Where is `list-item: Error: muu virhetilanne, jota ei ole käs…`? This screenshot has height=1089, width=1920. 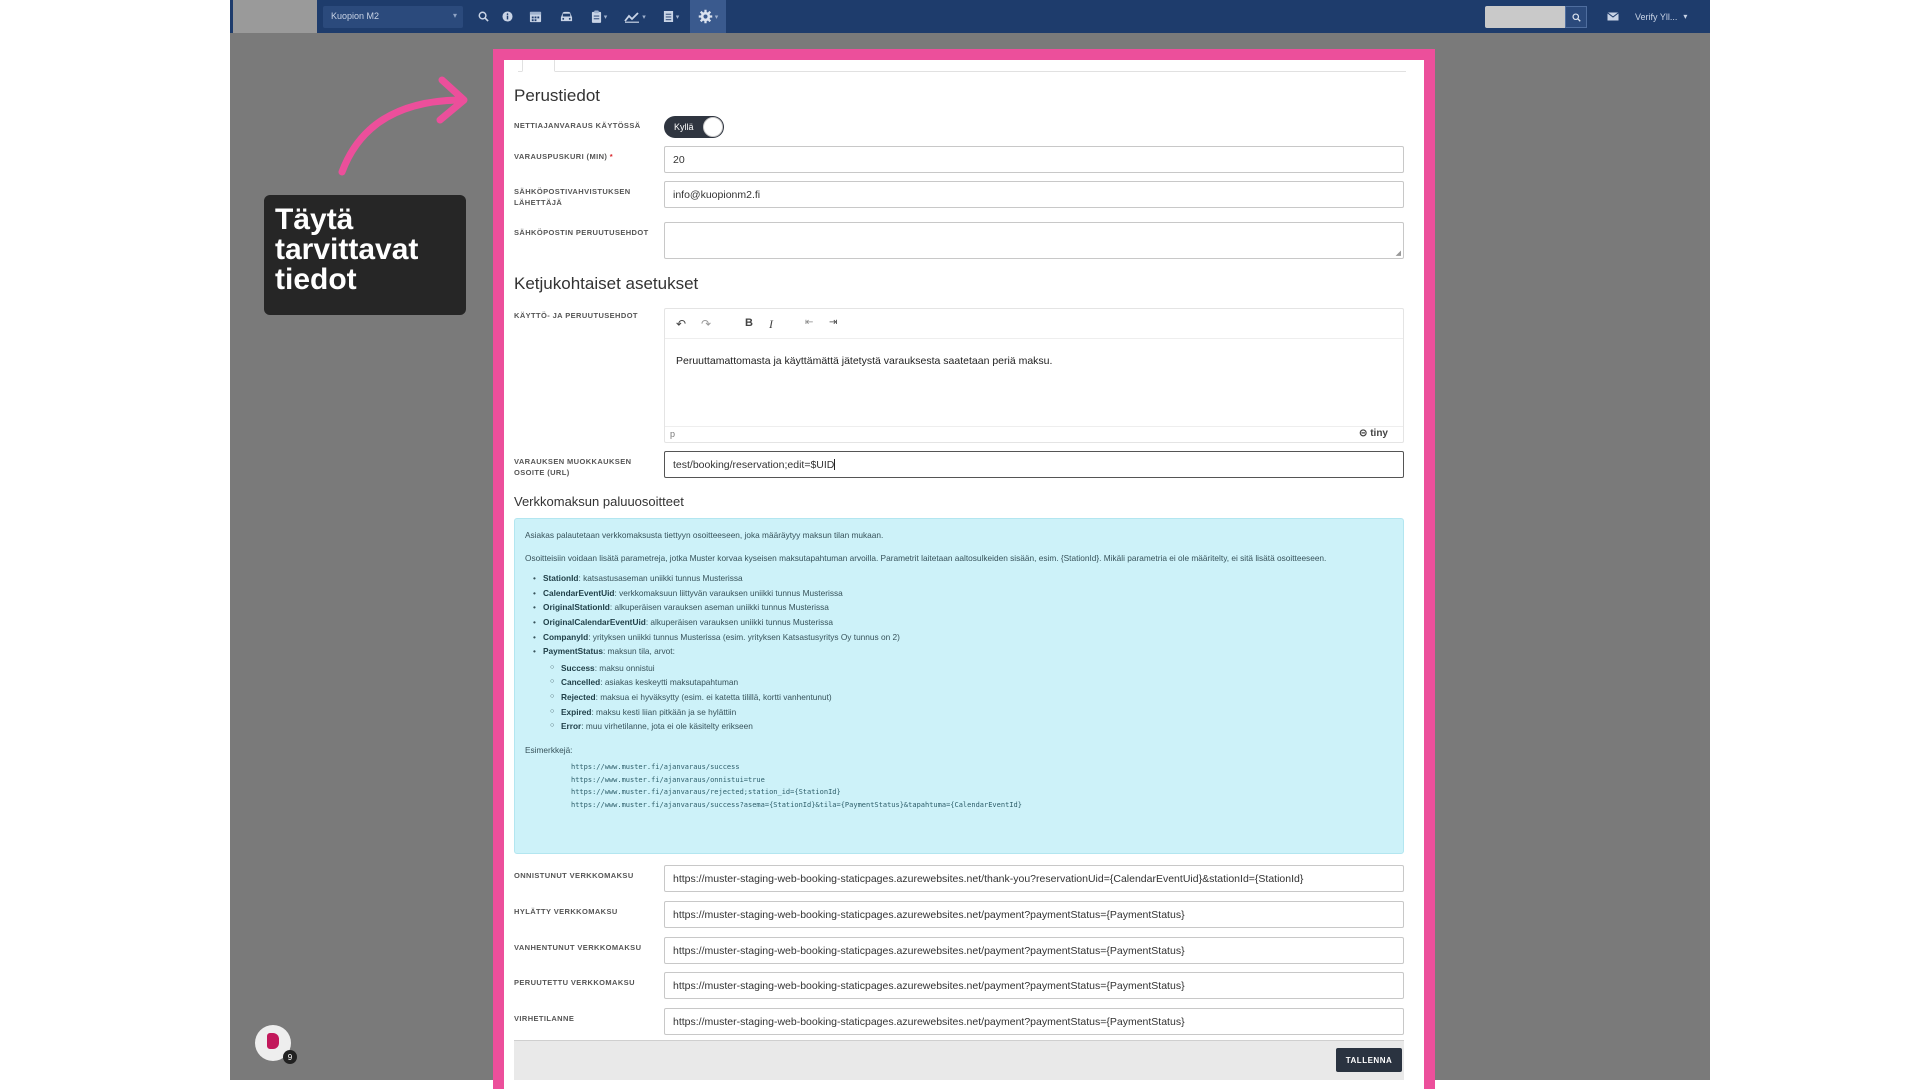 list-item: Error: muu virhetilanne, jota ei ole käs… is located at coordinates (971, 726).